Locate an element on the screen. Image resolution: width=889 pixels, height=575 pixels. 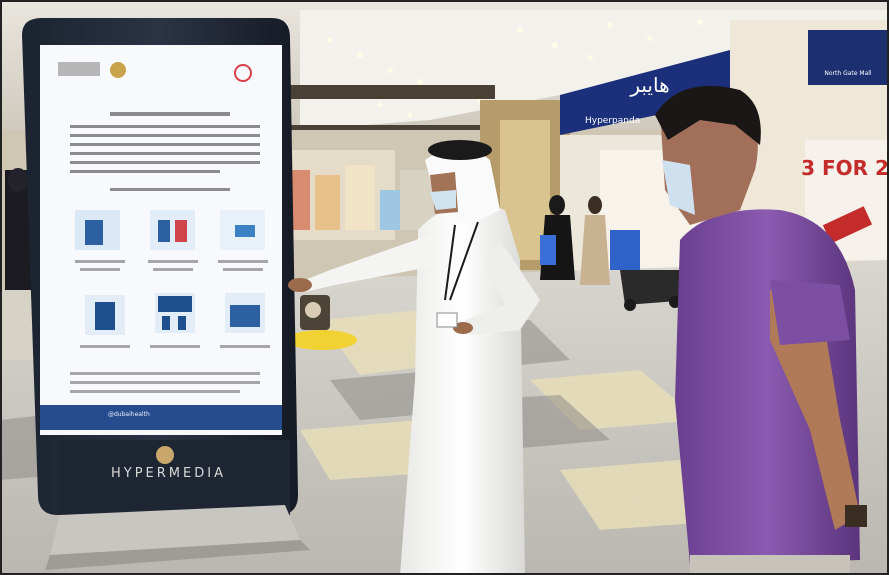
store-sign-text: هايبر is located at coordinates (649, 85).